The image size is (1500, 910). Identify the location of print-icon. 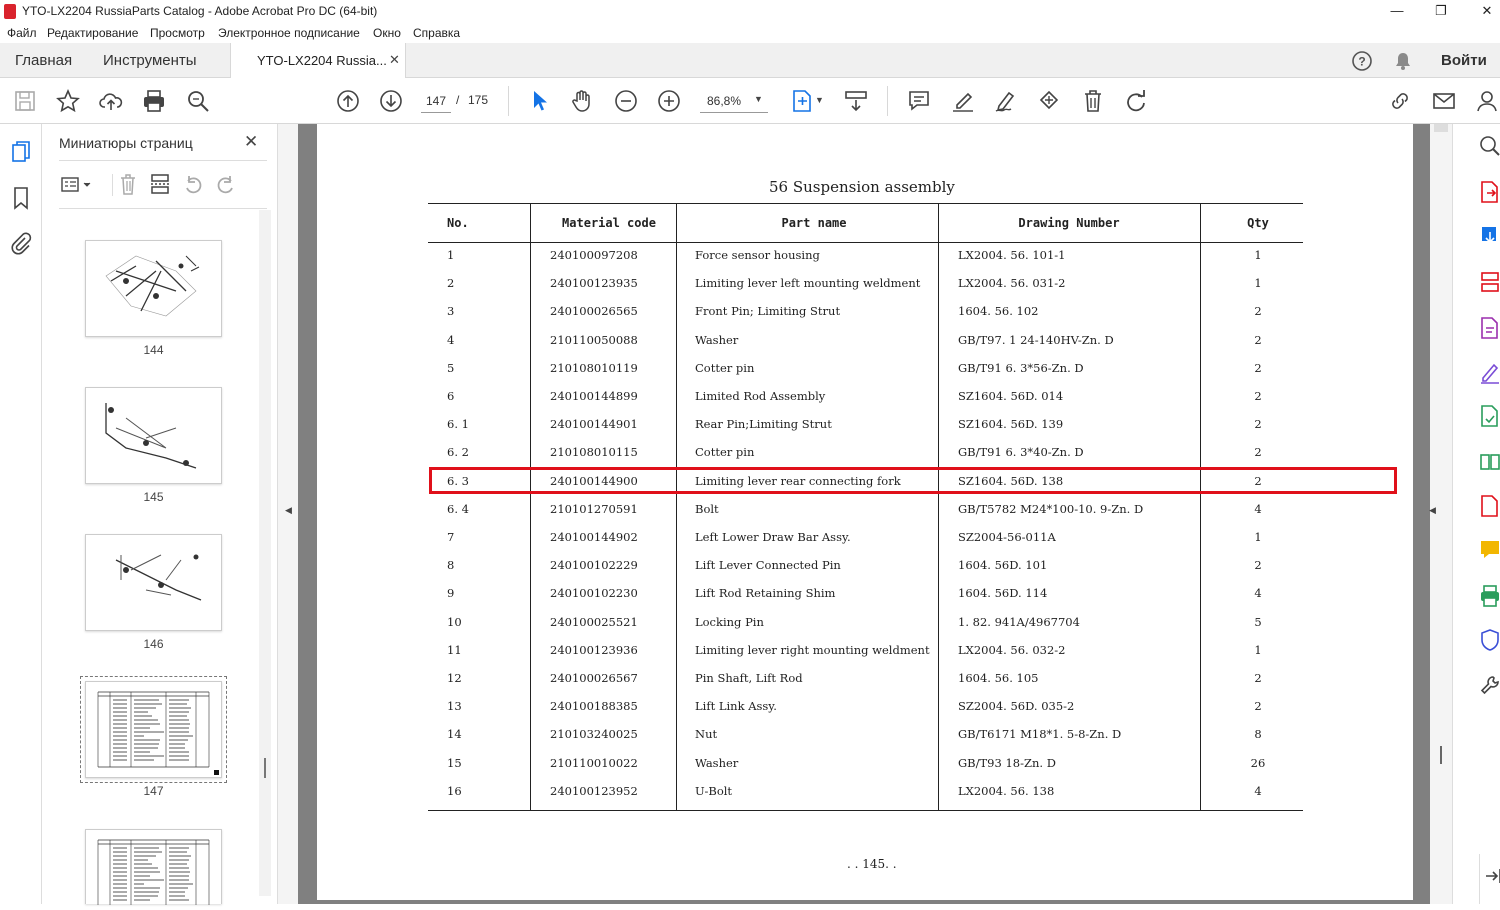
(154, 101).